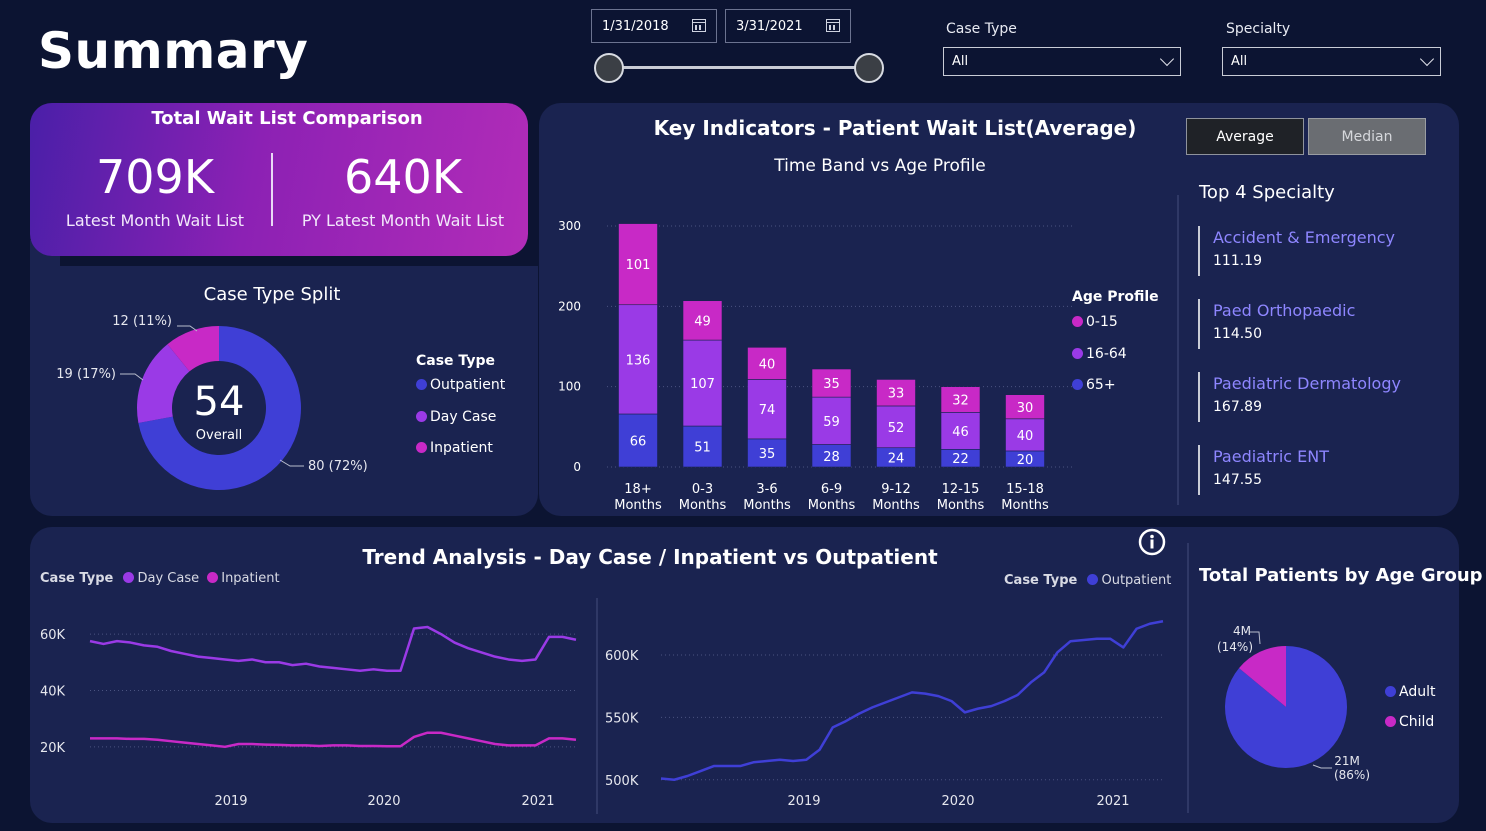 Image resolution: width=1486 pixels, height=831 pixels. I want to click on y-tick-label: 100, so click(569, 387).